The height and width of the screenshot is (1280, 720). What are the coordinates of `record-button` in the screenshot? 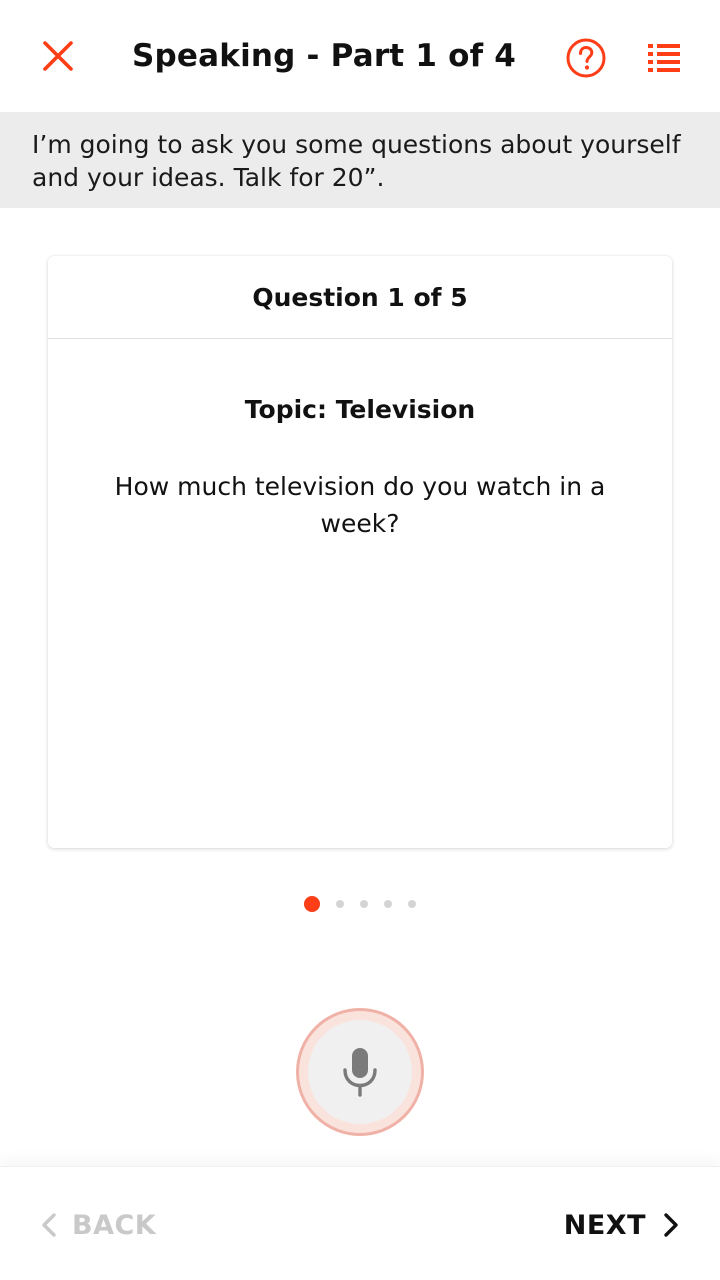 It's located at (360, 1072).